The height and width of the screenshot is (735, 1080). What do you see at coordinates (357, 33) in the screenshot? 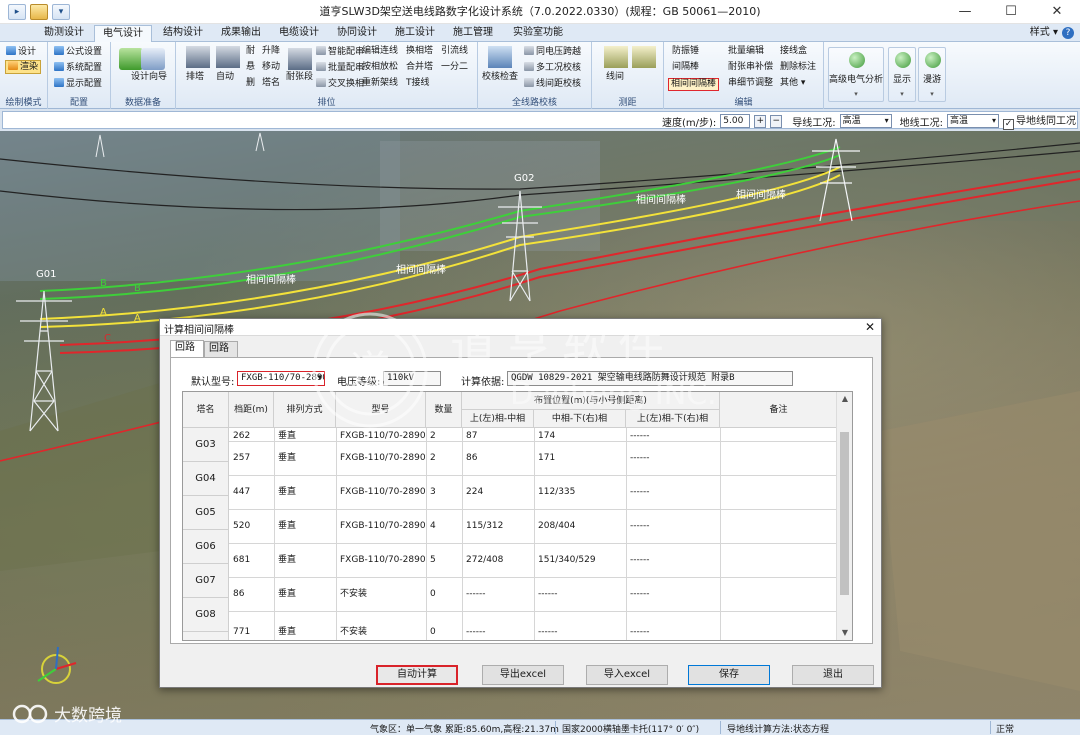
I see `tab-collab-design: 协同设计` at bounding box center [357, 33].